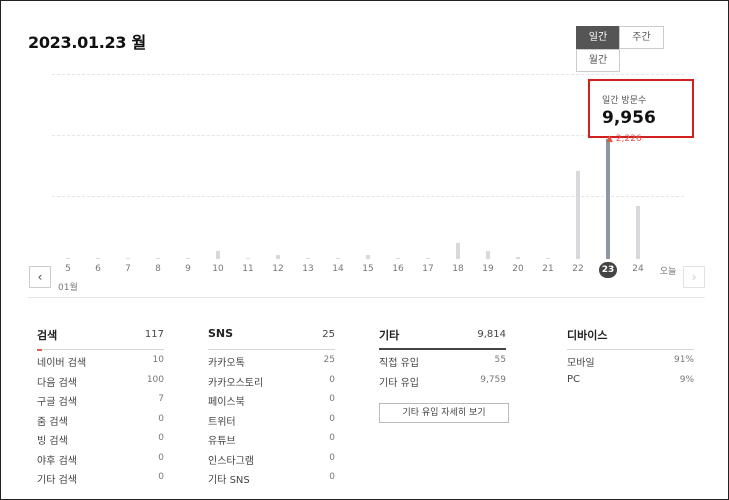 The width and height of the screenshot is (729, 500). What do you see at coordinates (57, 402) in the screenshot?
I see `stat-row-label: 구글 검색` at bounding box center [57, 402].